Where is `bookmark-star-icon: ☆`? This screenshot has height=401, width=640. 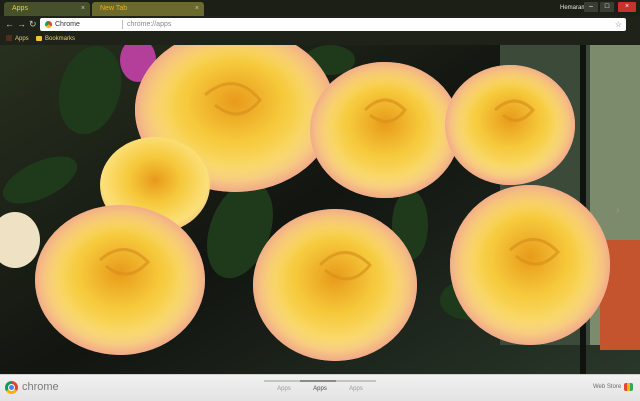 bookmark-star-icon: ☆ is located at coordinates (618, 24).